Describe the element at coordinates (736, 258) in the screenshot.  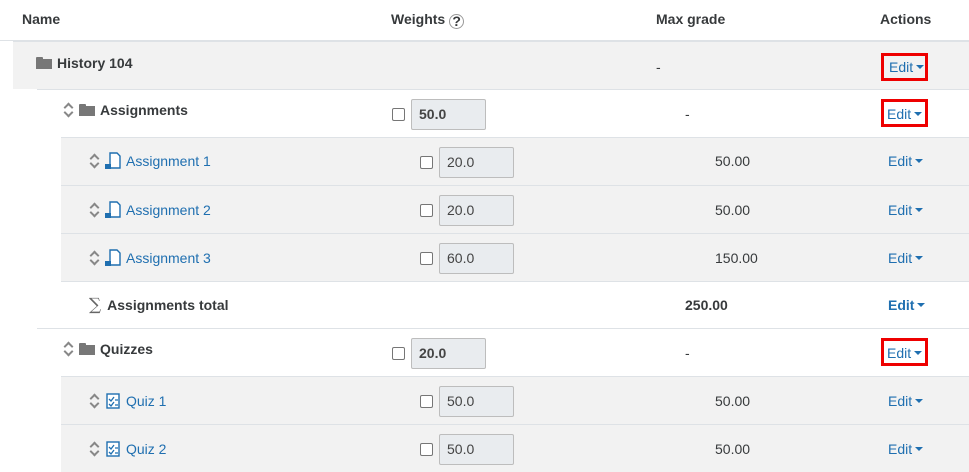
I see `item-max-grade: 150.00` at that location.